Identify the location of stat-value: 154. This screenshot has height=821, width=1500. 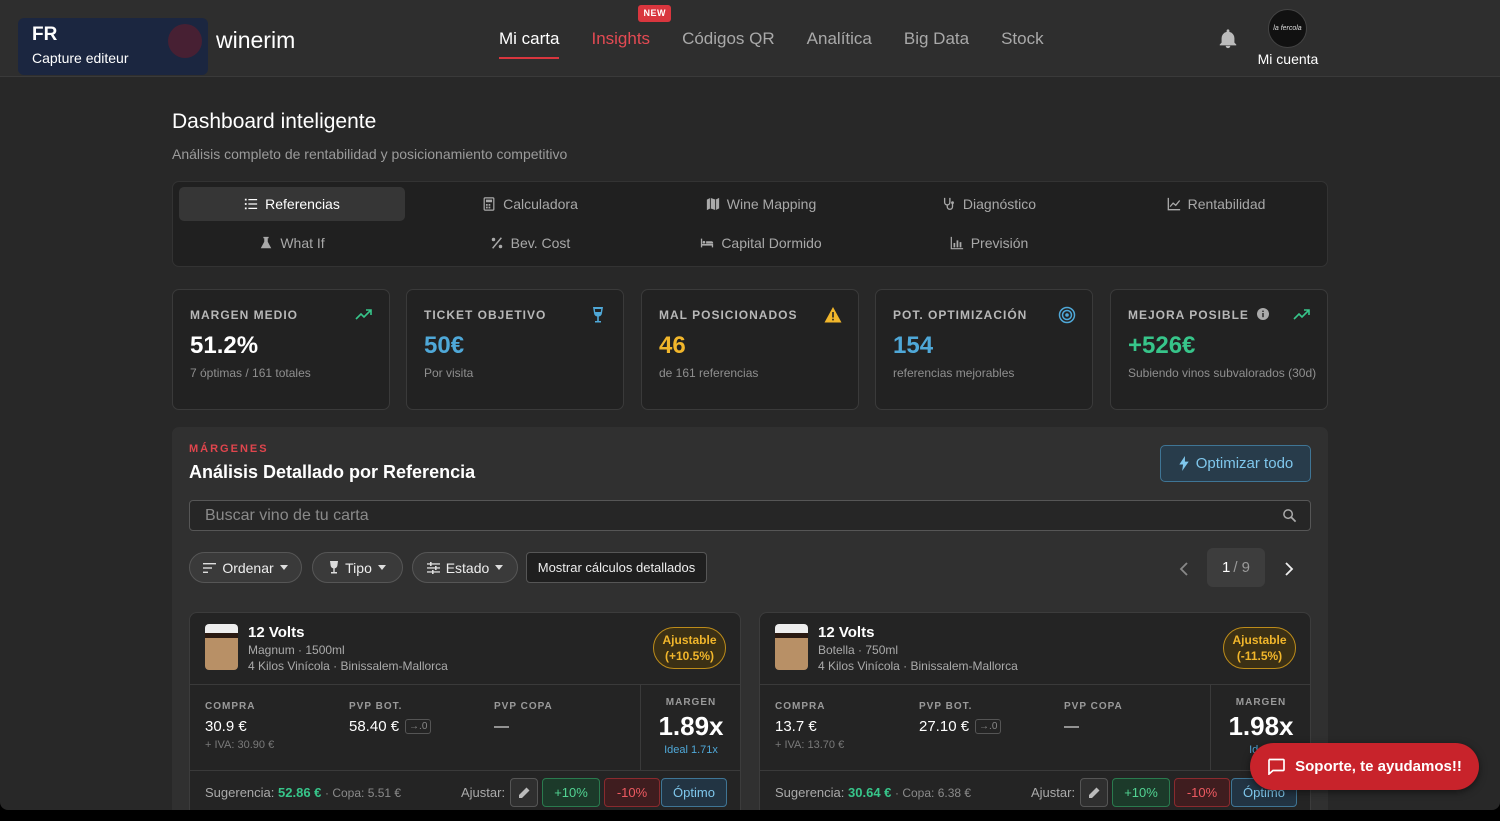
(913, 345).